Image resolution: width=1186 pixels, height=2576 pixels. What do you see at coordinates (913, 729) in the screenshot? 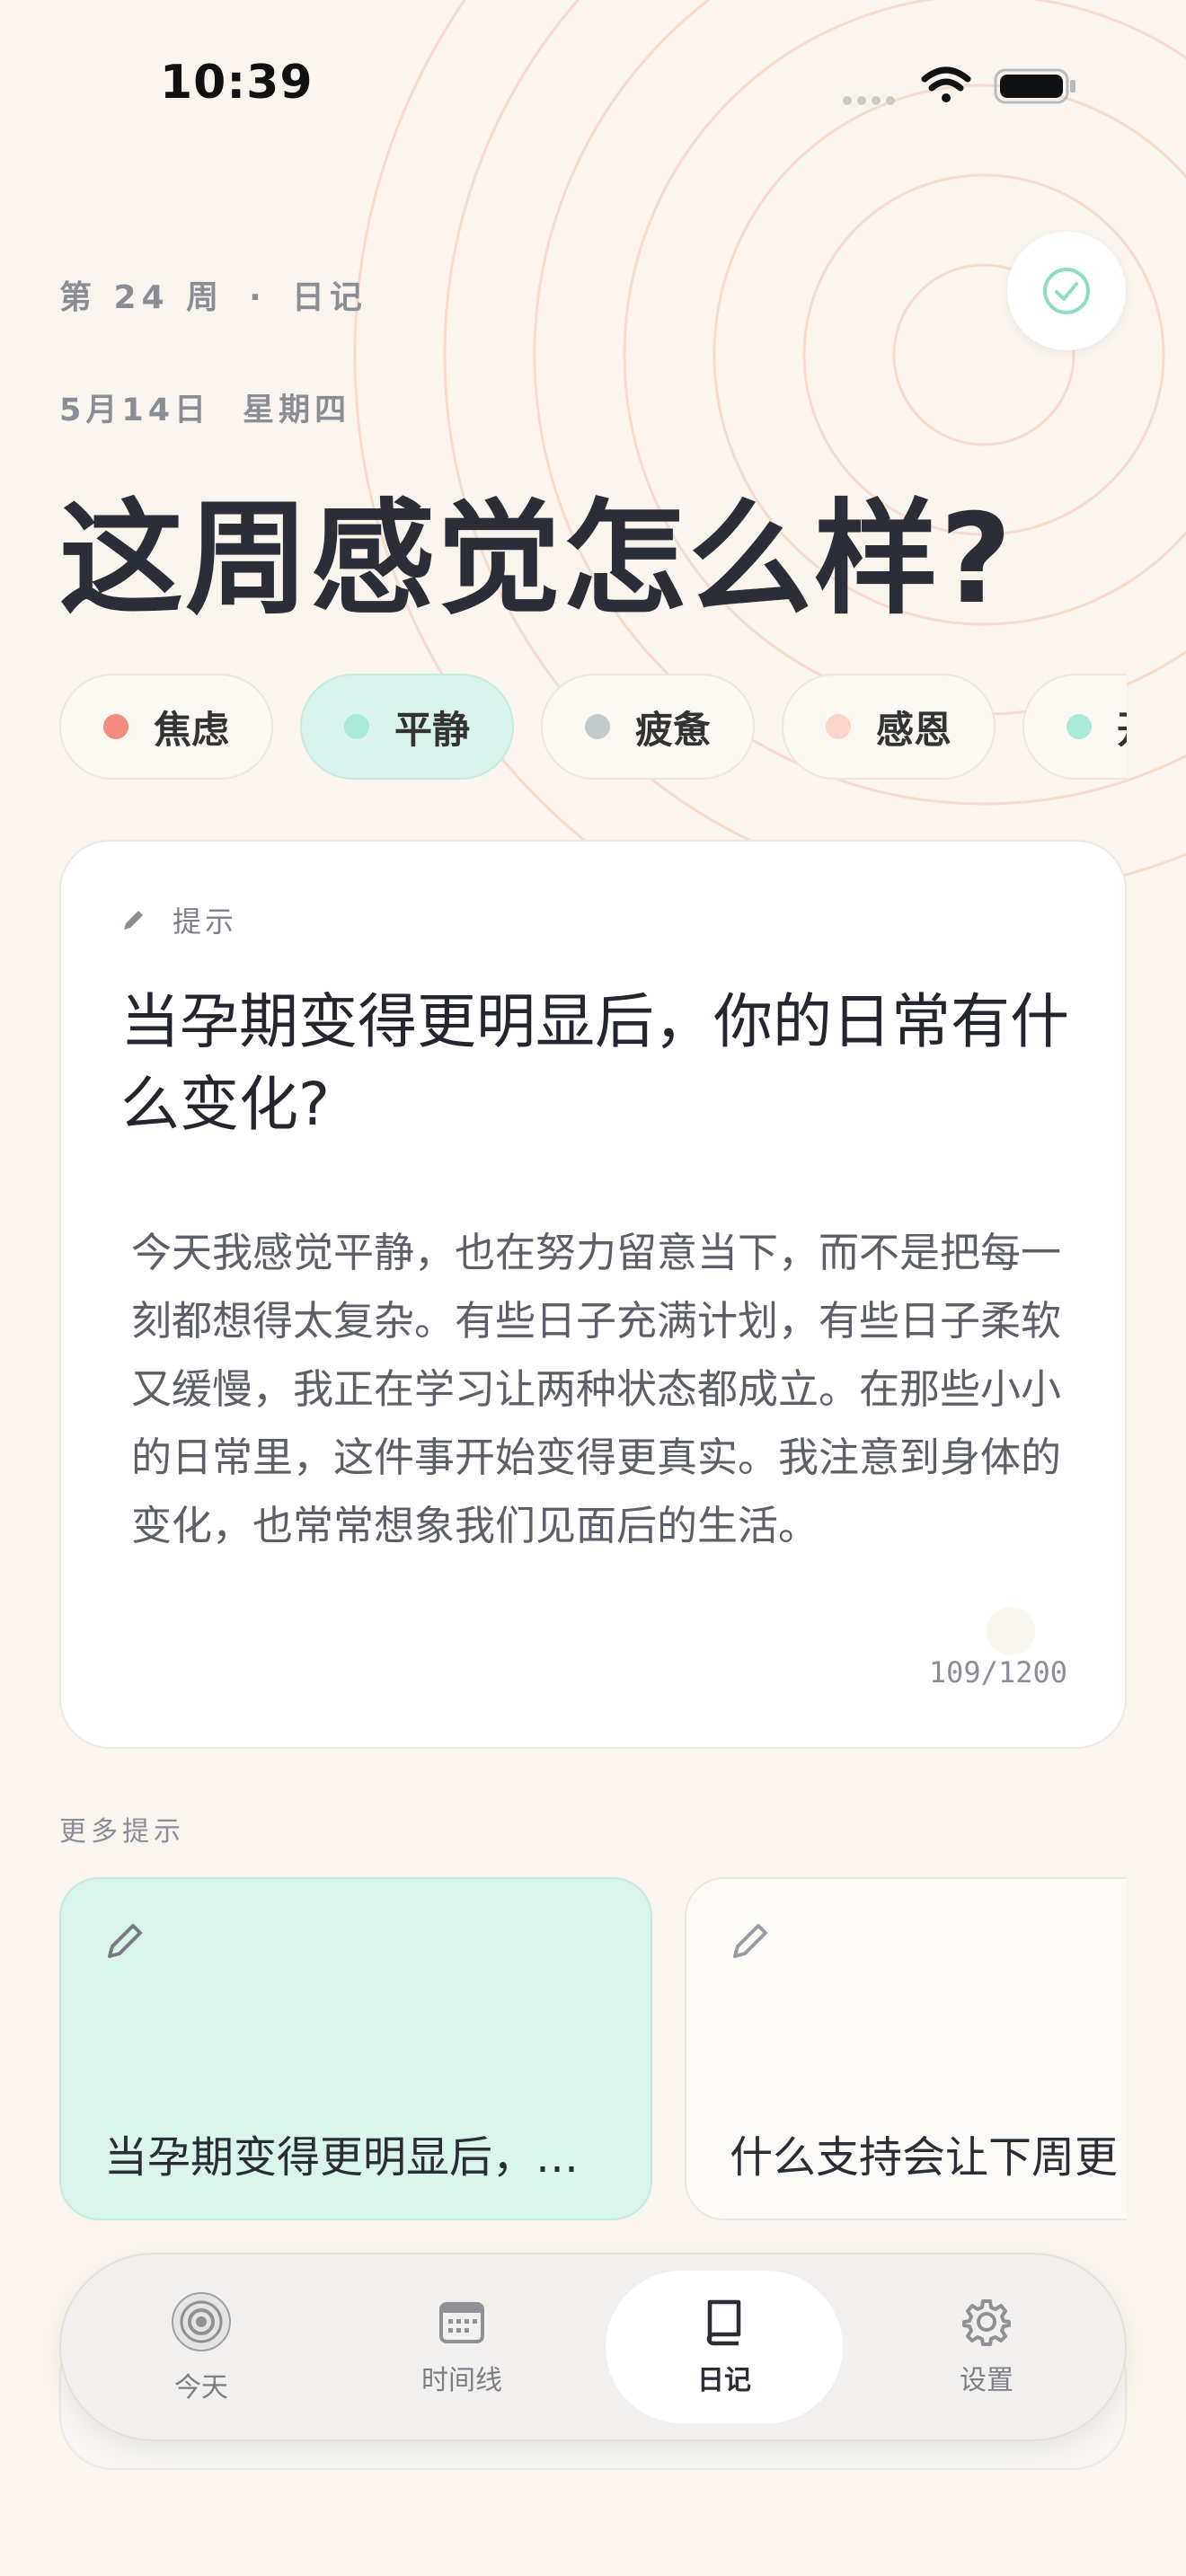
I see `mood-label: 感恩` at bounding box center [913, 729].